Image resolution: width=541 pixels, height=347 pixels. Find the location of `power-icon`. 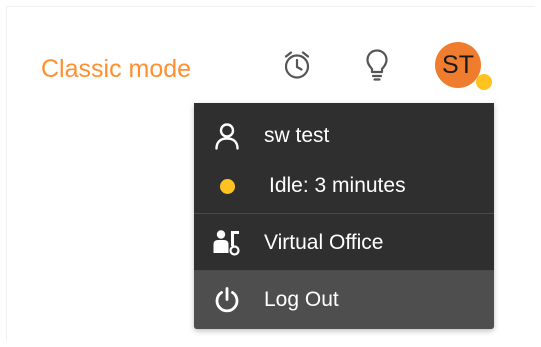

power-icon is located at coordinates (227, 300).